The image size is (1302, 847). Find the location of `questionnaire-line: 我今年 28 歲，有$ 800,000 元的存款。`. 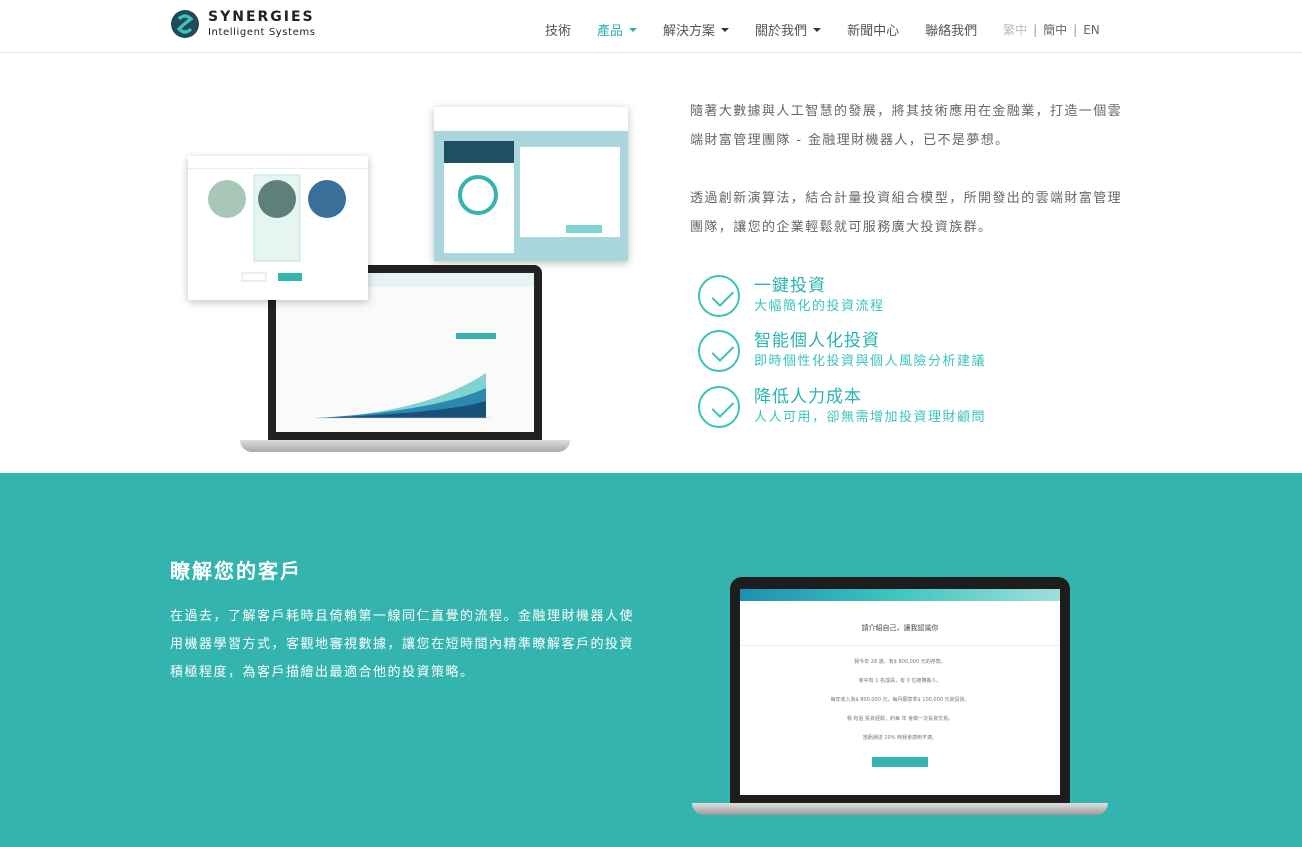

questionnaire-line: 我今年 28 歲，有$ 800,000 元的存款。 is located at coordinates (900, 662).